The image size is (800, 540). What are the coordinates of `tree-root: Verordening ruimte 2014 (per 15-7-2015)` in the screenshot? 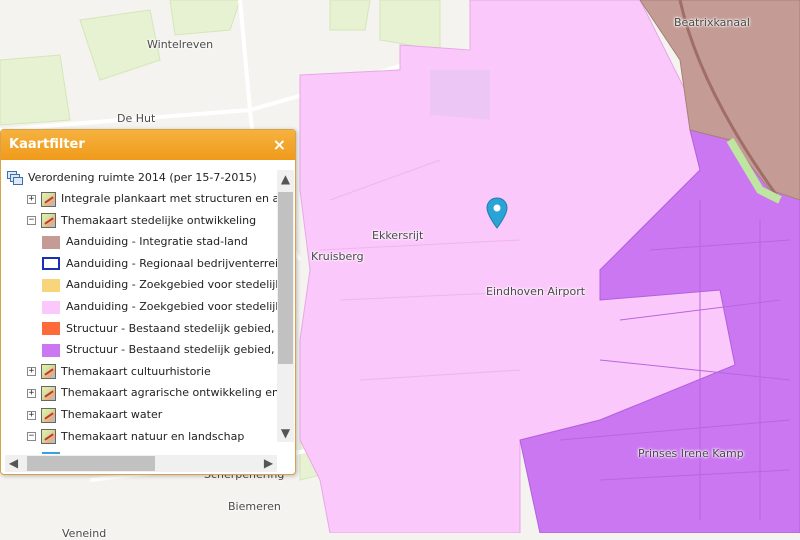 It's located at (132, 178).